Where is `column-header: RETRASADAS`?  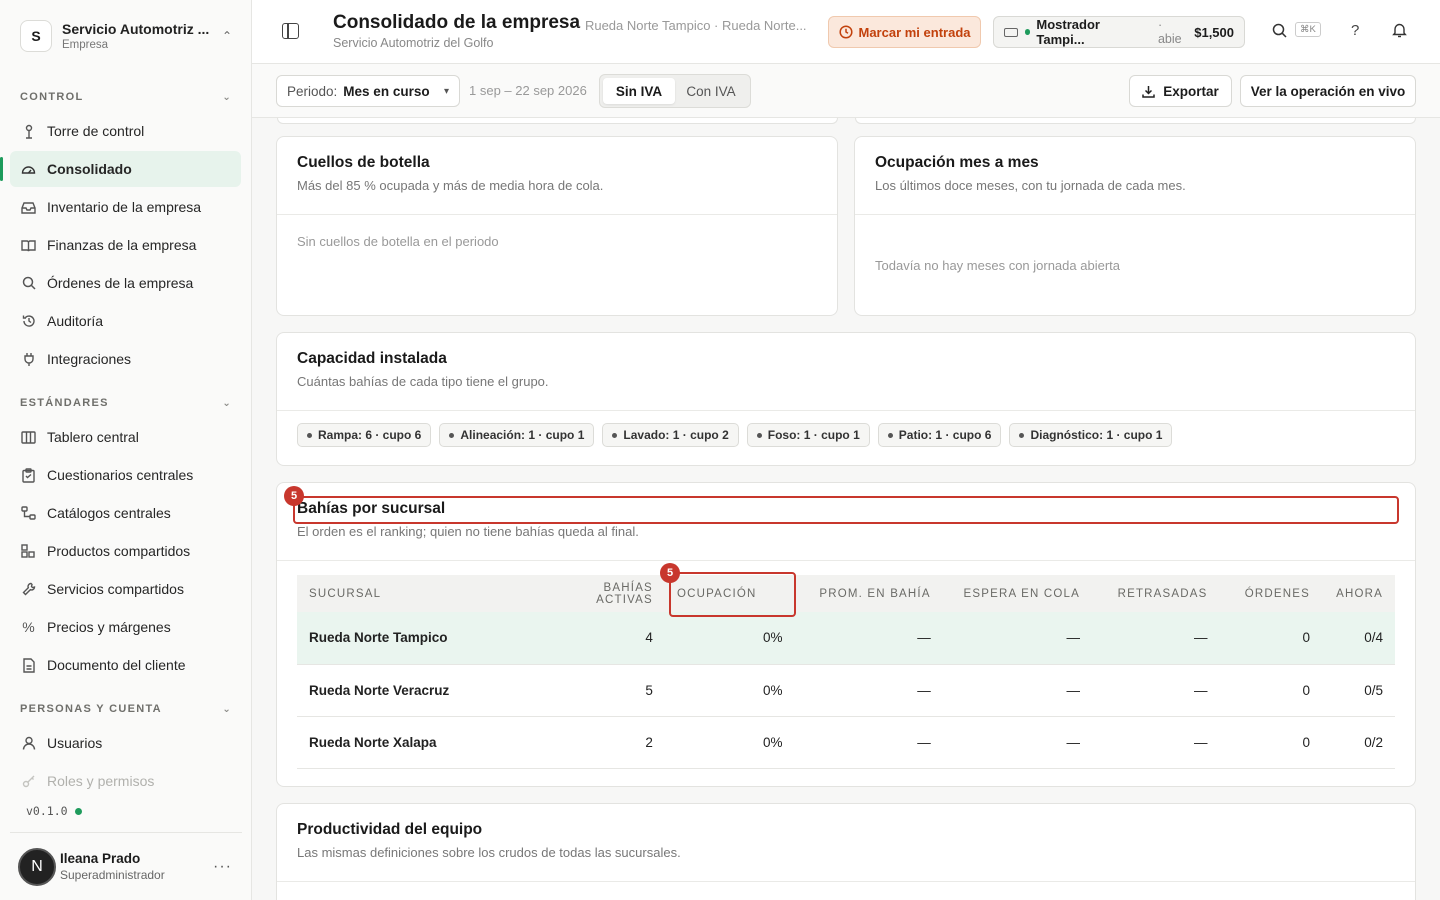
column-header: RETRASADAS is located at coordinates (1156, 593).